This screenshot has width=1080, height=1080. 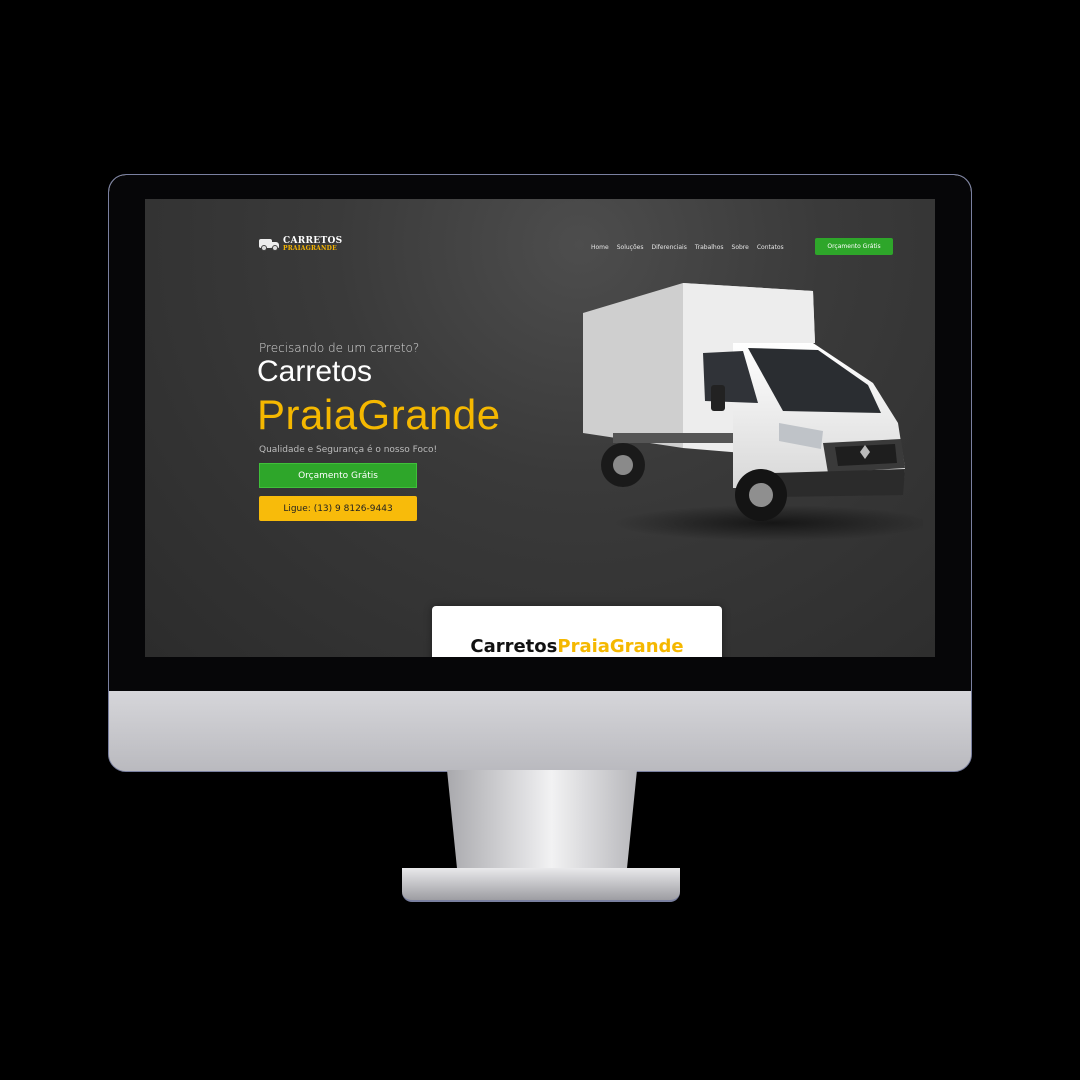 I want to click on card-title: CarretosPraiaGrande, so click(x=577, y=646).